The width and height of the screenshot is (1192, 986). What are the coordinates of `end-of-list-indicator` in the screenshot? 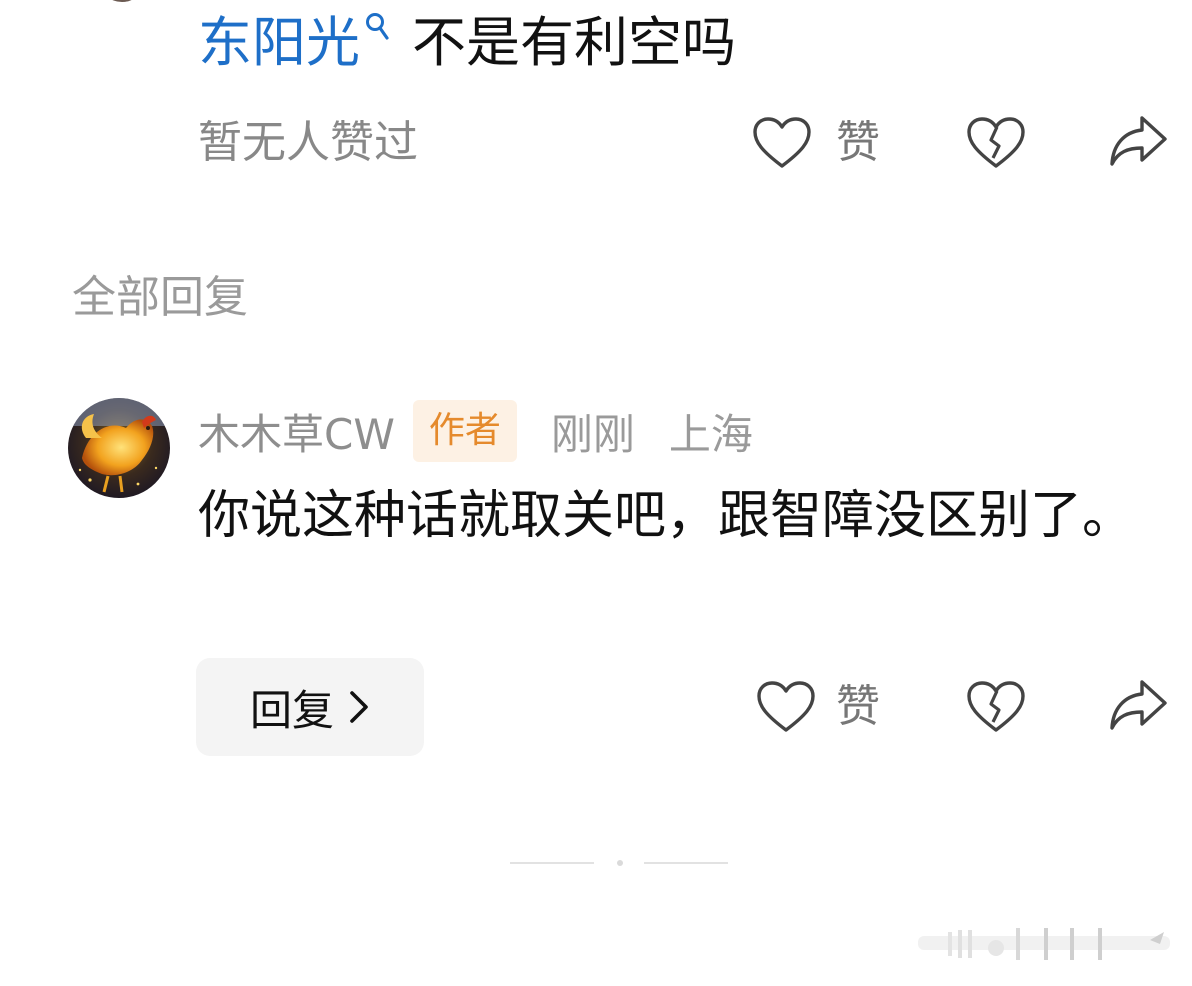 It's located at (620, 863).